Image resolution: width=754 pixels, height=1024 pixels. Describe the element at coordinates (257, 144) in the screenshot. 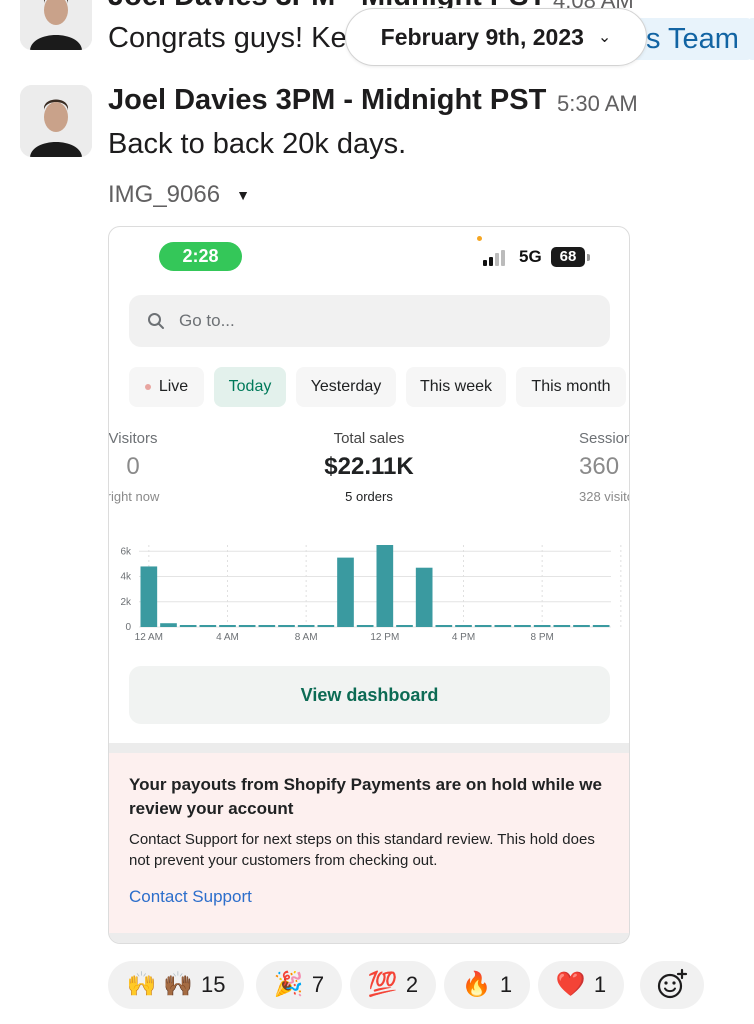

I see `message-text: Back to back 20k days.` at that location.